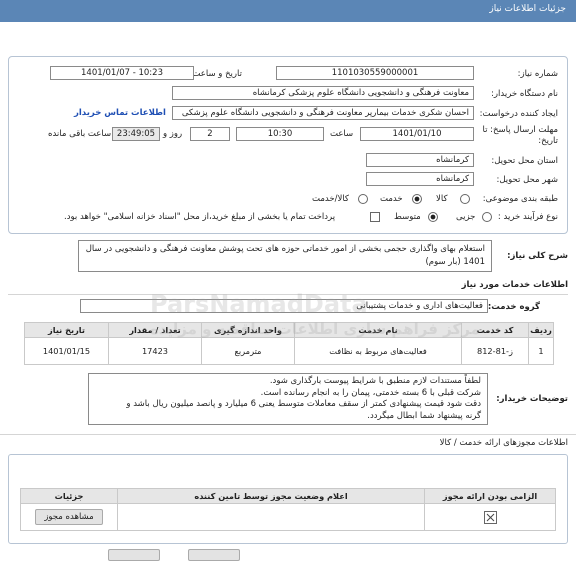 This screenshot has height=561, width=576. Describe the element at coordinates (541, 351) in the screenshot. I see `cell-row: 1` at that location.